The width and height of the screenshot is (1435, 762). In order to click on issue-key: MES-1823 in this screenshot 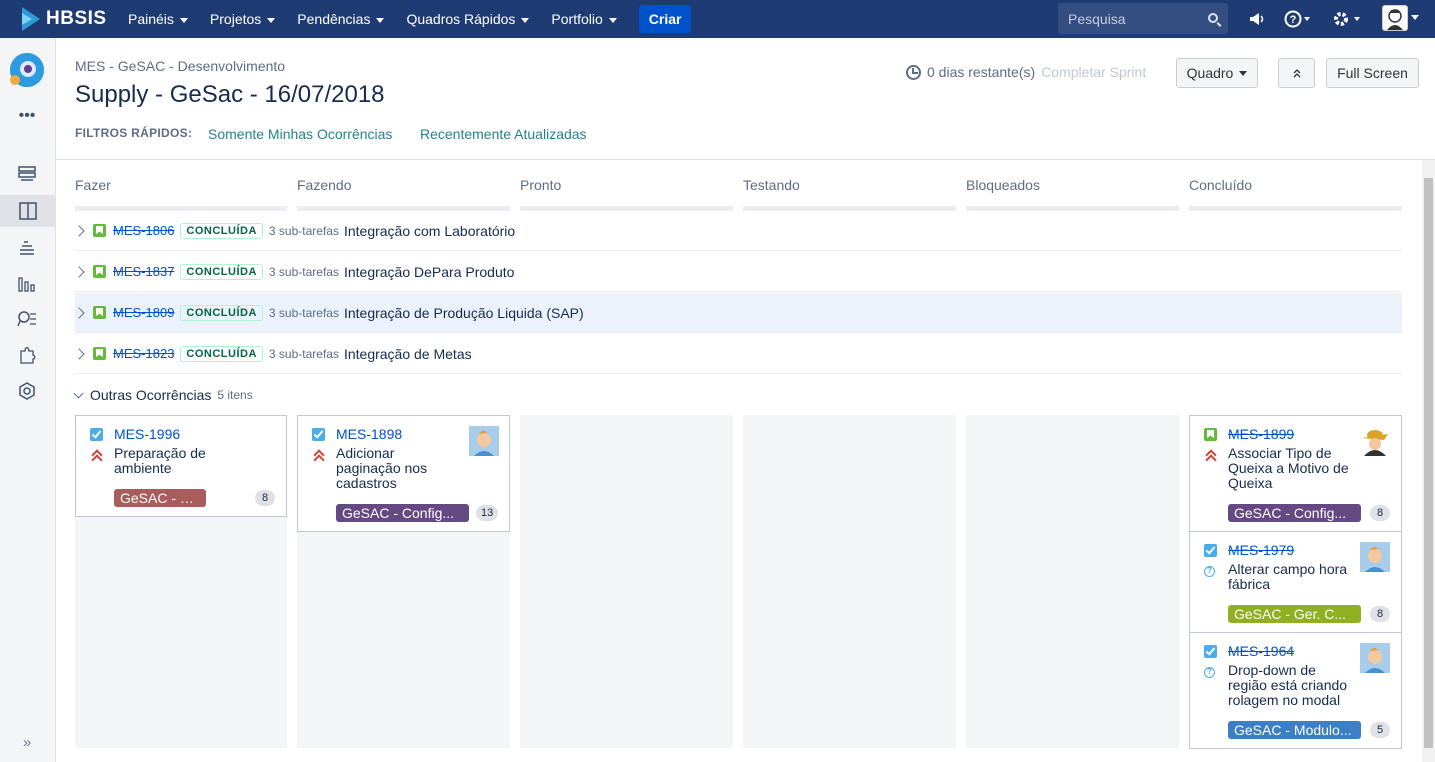, I will do `click(143, 353)`.